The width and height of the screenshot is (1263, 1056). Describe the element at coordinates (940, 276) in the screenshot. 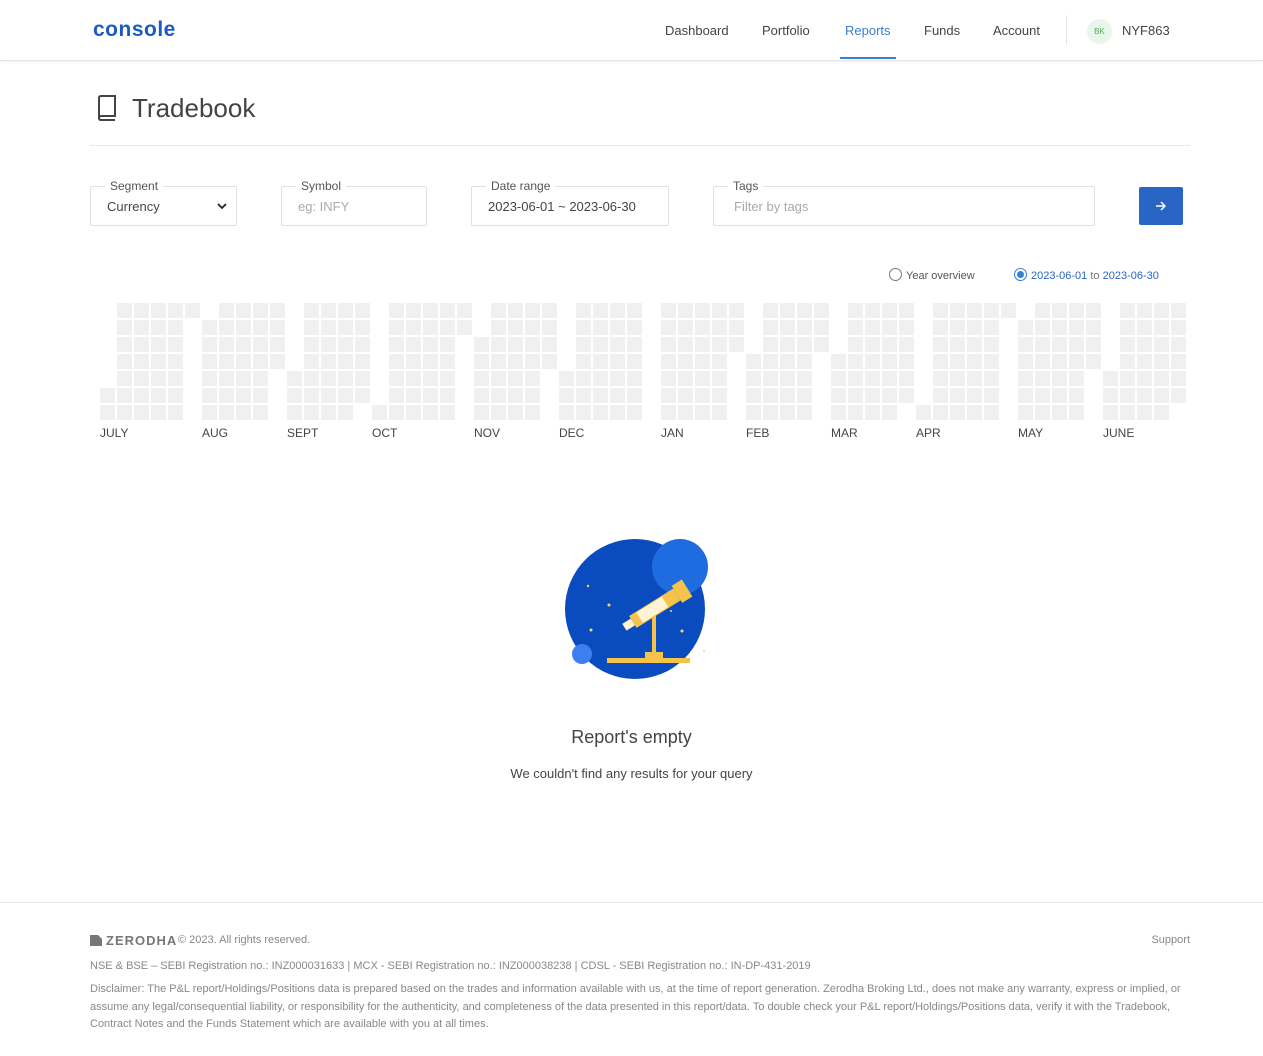

I see `year-overview-label: Year overview` at that location.